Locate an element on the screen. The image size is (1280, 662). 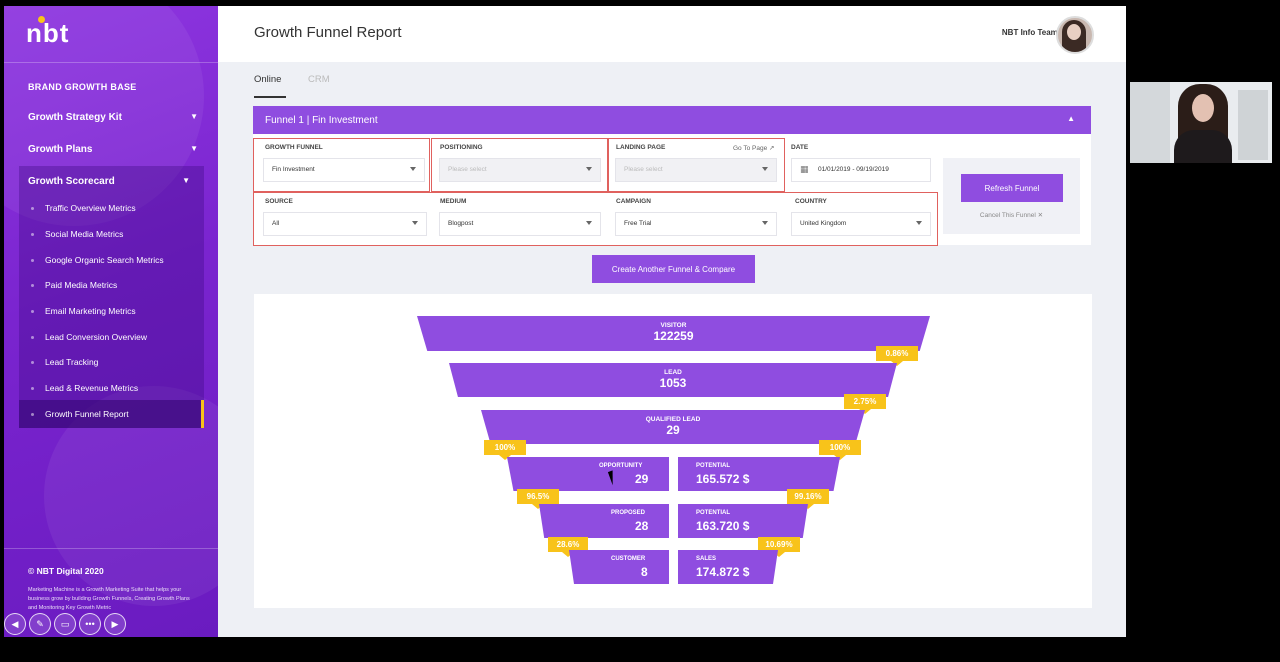
landing-page-select: Please select is located at coordinates (696, 170).